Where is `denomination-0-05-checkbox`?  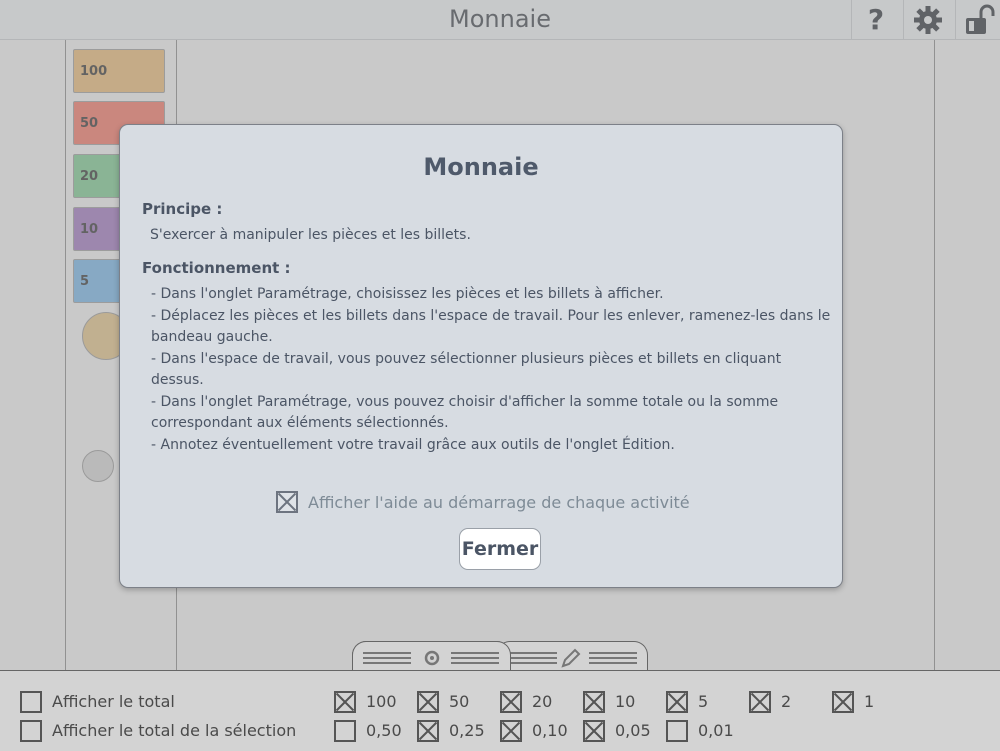 denomination-0-05-checkbox is located at coordinates (594, 731).